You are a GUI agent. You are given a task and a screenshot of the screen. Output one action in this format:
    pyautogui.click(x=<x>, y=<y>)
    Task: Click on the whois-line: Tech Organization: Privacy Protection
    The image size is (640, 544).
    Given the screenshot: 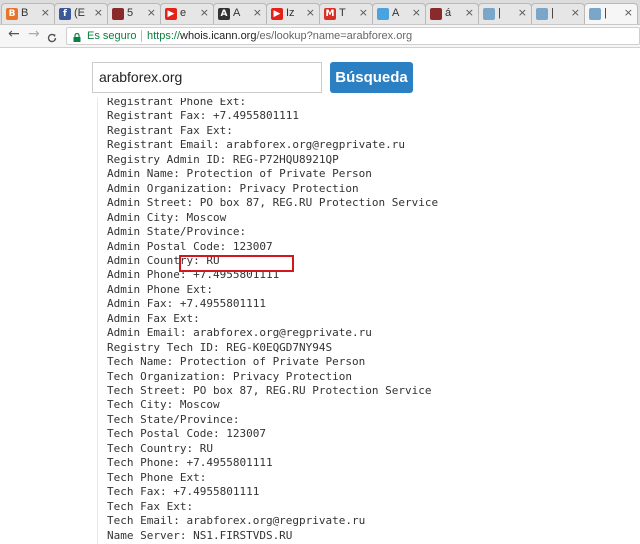 What is the action you would take?
    pyautogui.click(x=230, y=376)
    